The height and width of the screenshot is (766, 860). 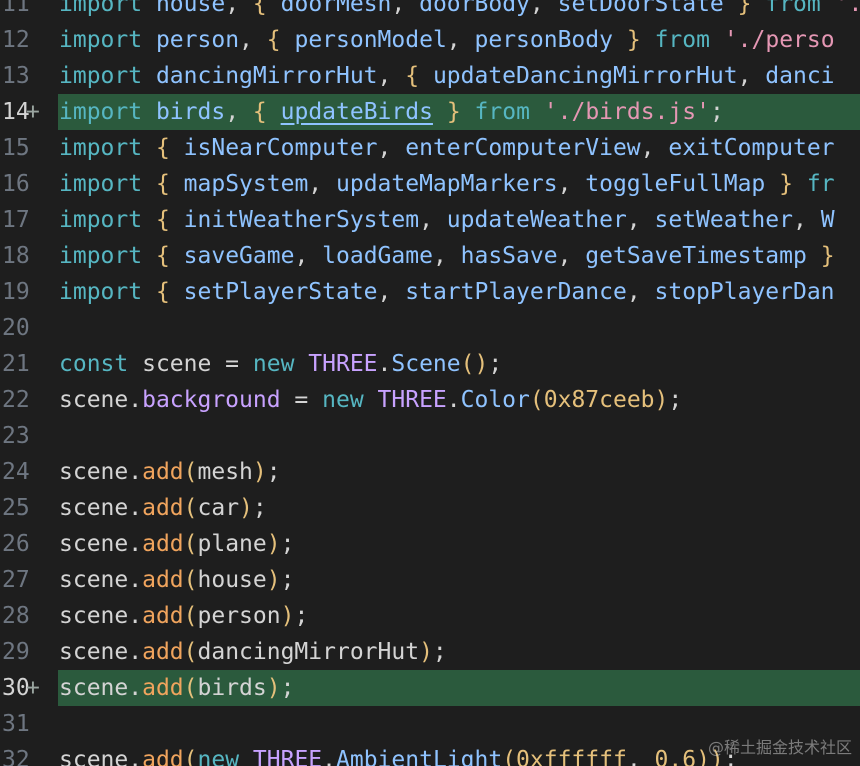 What do you see at coordinates (430, 616) in the screenshot?
I see `code-line: 28 scene.add(person);` at bounding box center [430, 616].